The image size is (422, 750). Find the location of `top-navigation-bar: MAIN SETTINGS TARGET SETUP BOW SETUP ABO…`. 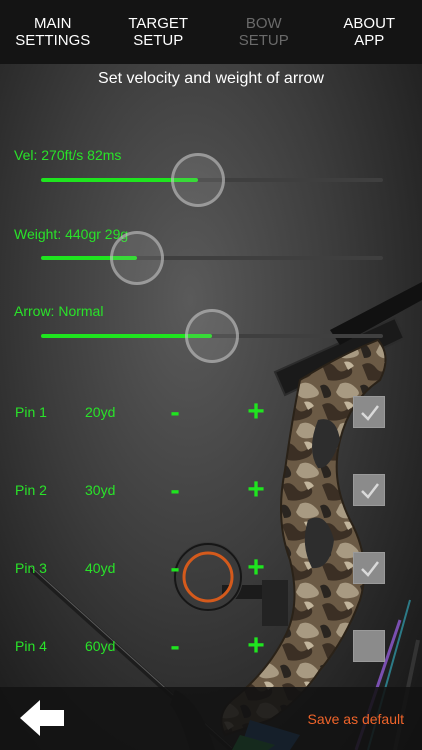

top-navigation-bar: MAIN SETTINGS TARGET SETUP BOW SETUP ABO… is located at coordinates (211, 32).